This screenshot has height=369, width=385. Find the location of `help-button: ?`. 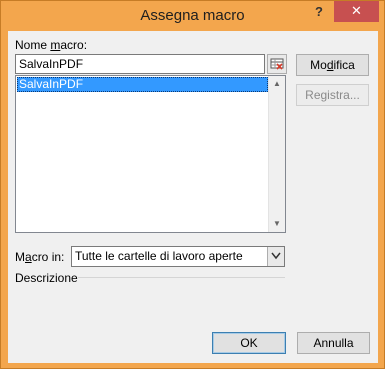

help-button: ? is located at coordinates (319, 12).